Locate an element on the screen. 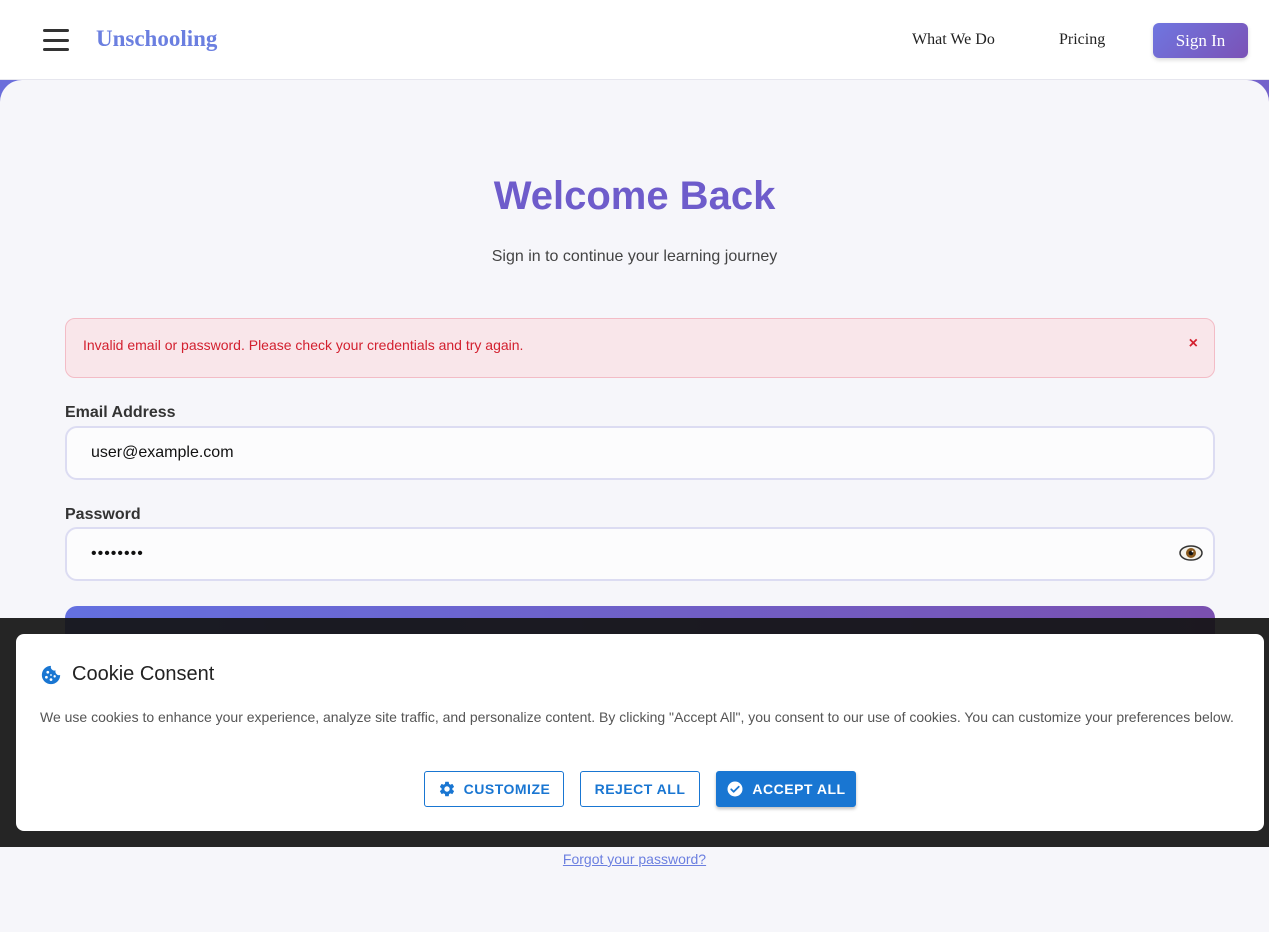 The image size is (1269, 932). email-label: Email Address is located at coordinates (120, 412).